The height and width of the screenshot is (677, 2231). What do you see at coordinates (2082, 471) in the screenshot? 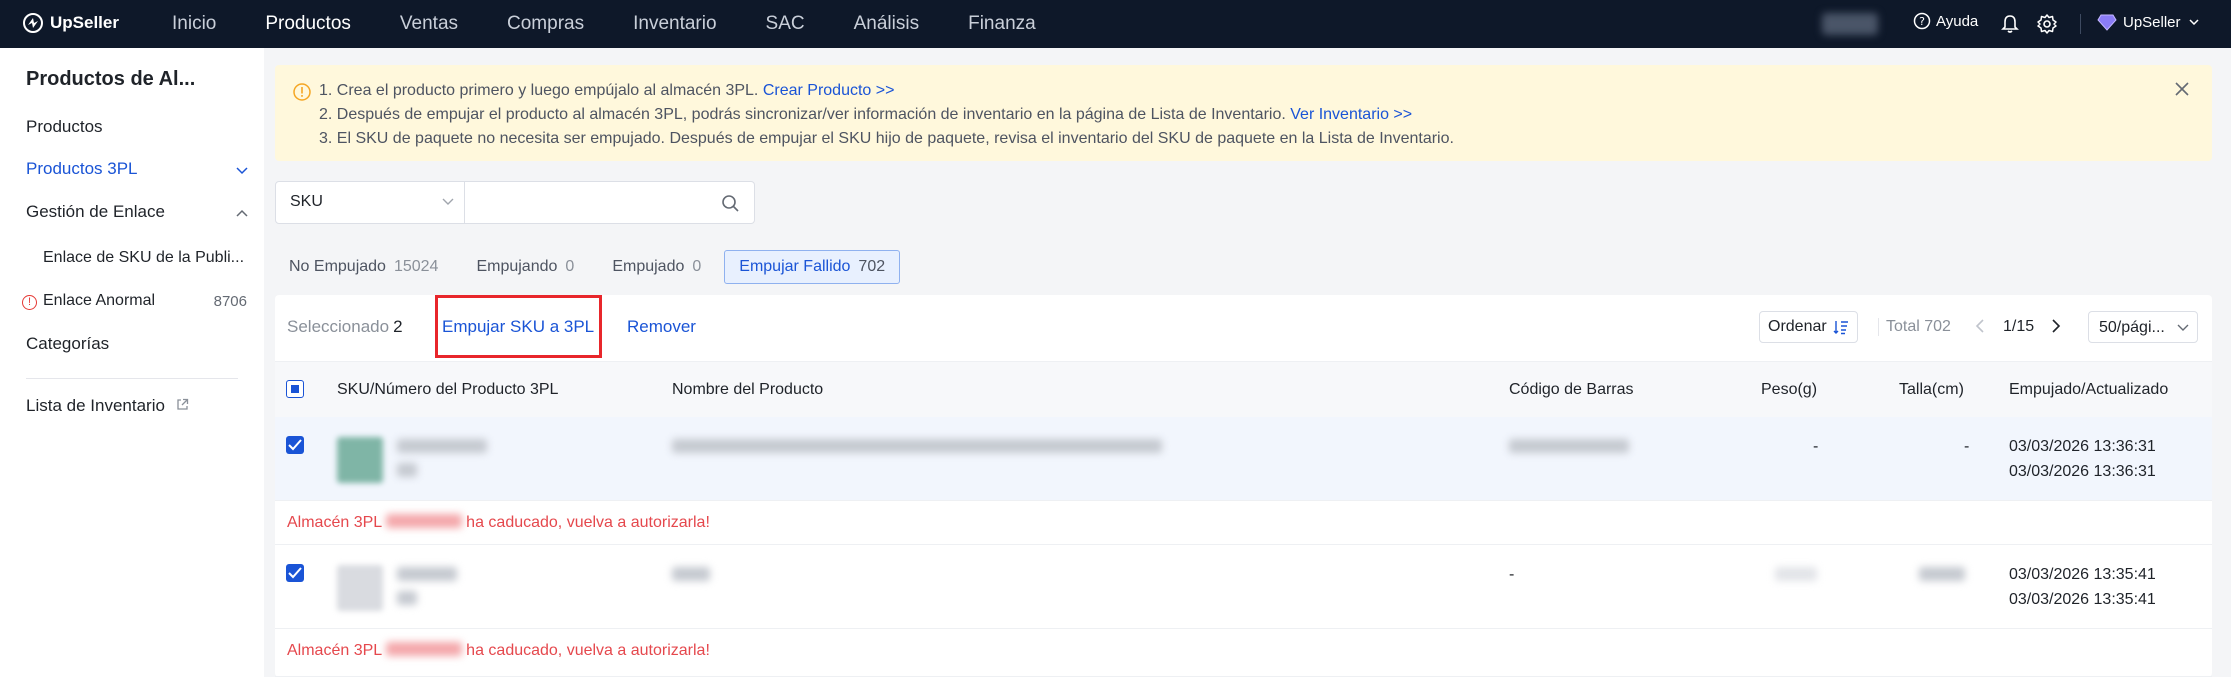
I see `updated-time: 03/03/2026 13:36:31` at bounding box center [2082, 471].